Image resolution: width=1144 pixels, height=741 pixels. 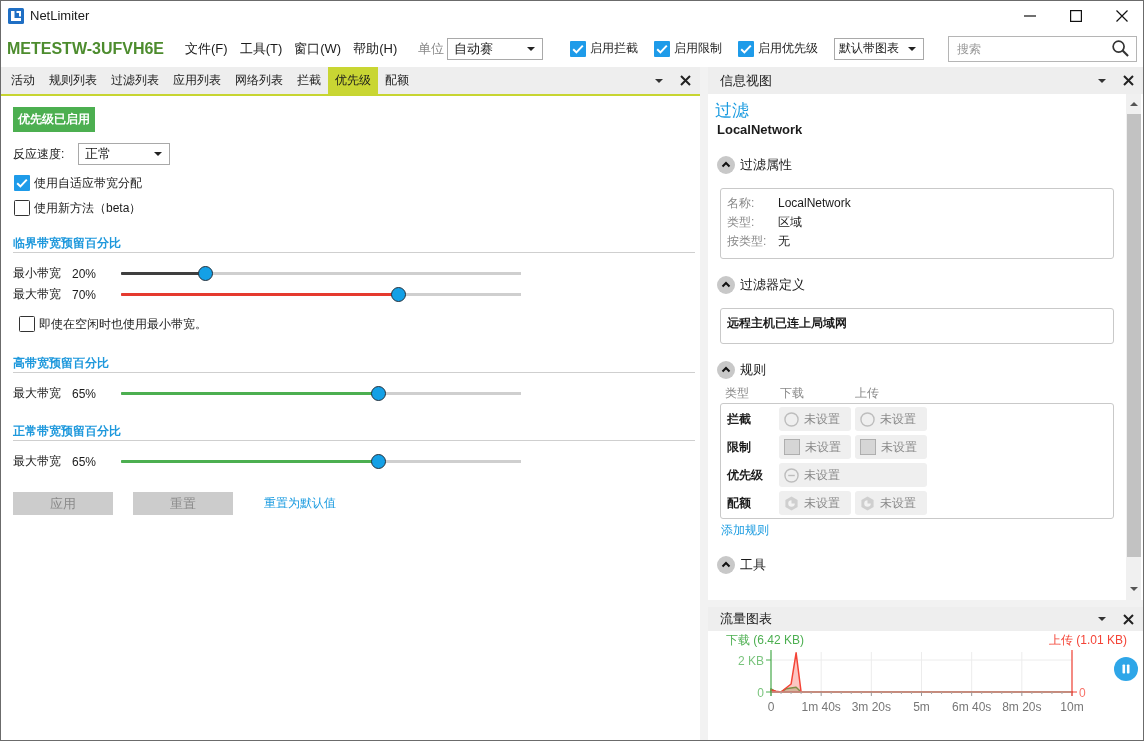 I want to click on slider-label: 最小带宽, so click(x=37, y=273).